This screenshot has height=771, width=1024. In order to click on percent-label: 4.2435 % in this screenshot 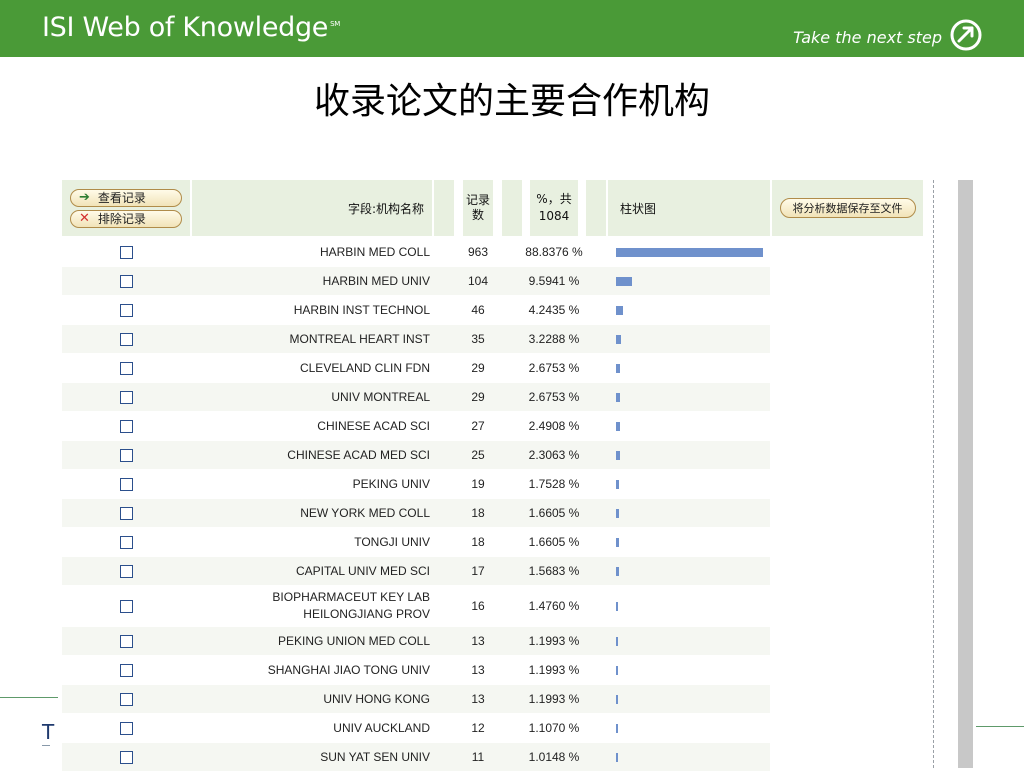, I will do `click(554, 310)`.